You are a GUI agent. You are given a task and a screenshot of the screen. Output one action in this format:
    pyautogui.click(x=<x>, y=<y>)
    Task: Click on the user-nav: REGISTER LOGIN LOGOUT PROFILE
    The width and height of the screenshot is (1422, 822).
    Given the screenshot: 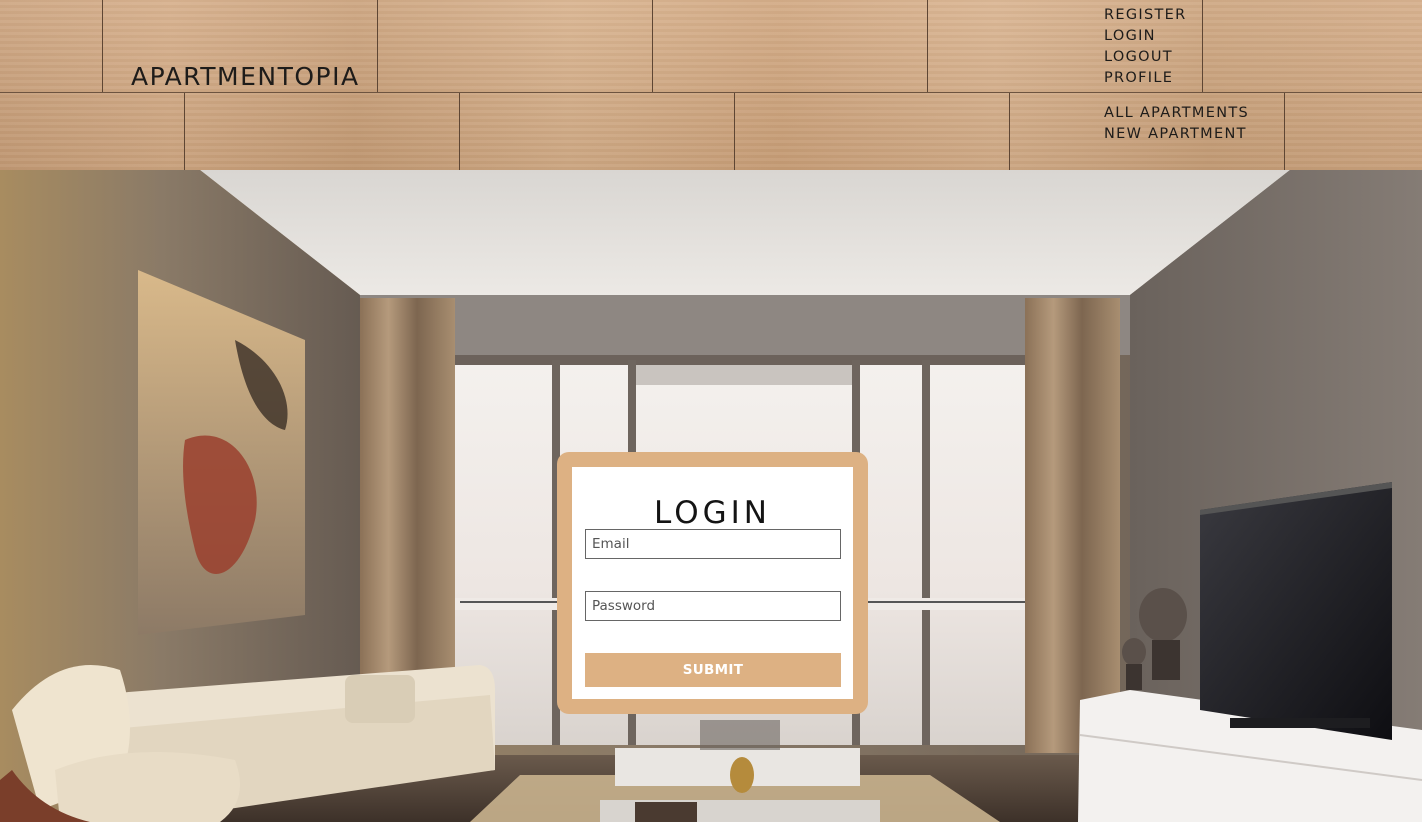 What is the action you would take?
    pyautogui.click(x=1145, y=47)
    